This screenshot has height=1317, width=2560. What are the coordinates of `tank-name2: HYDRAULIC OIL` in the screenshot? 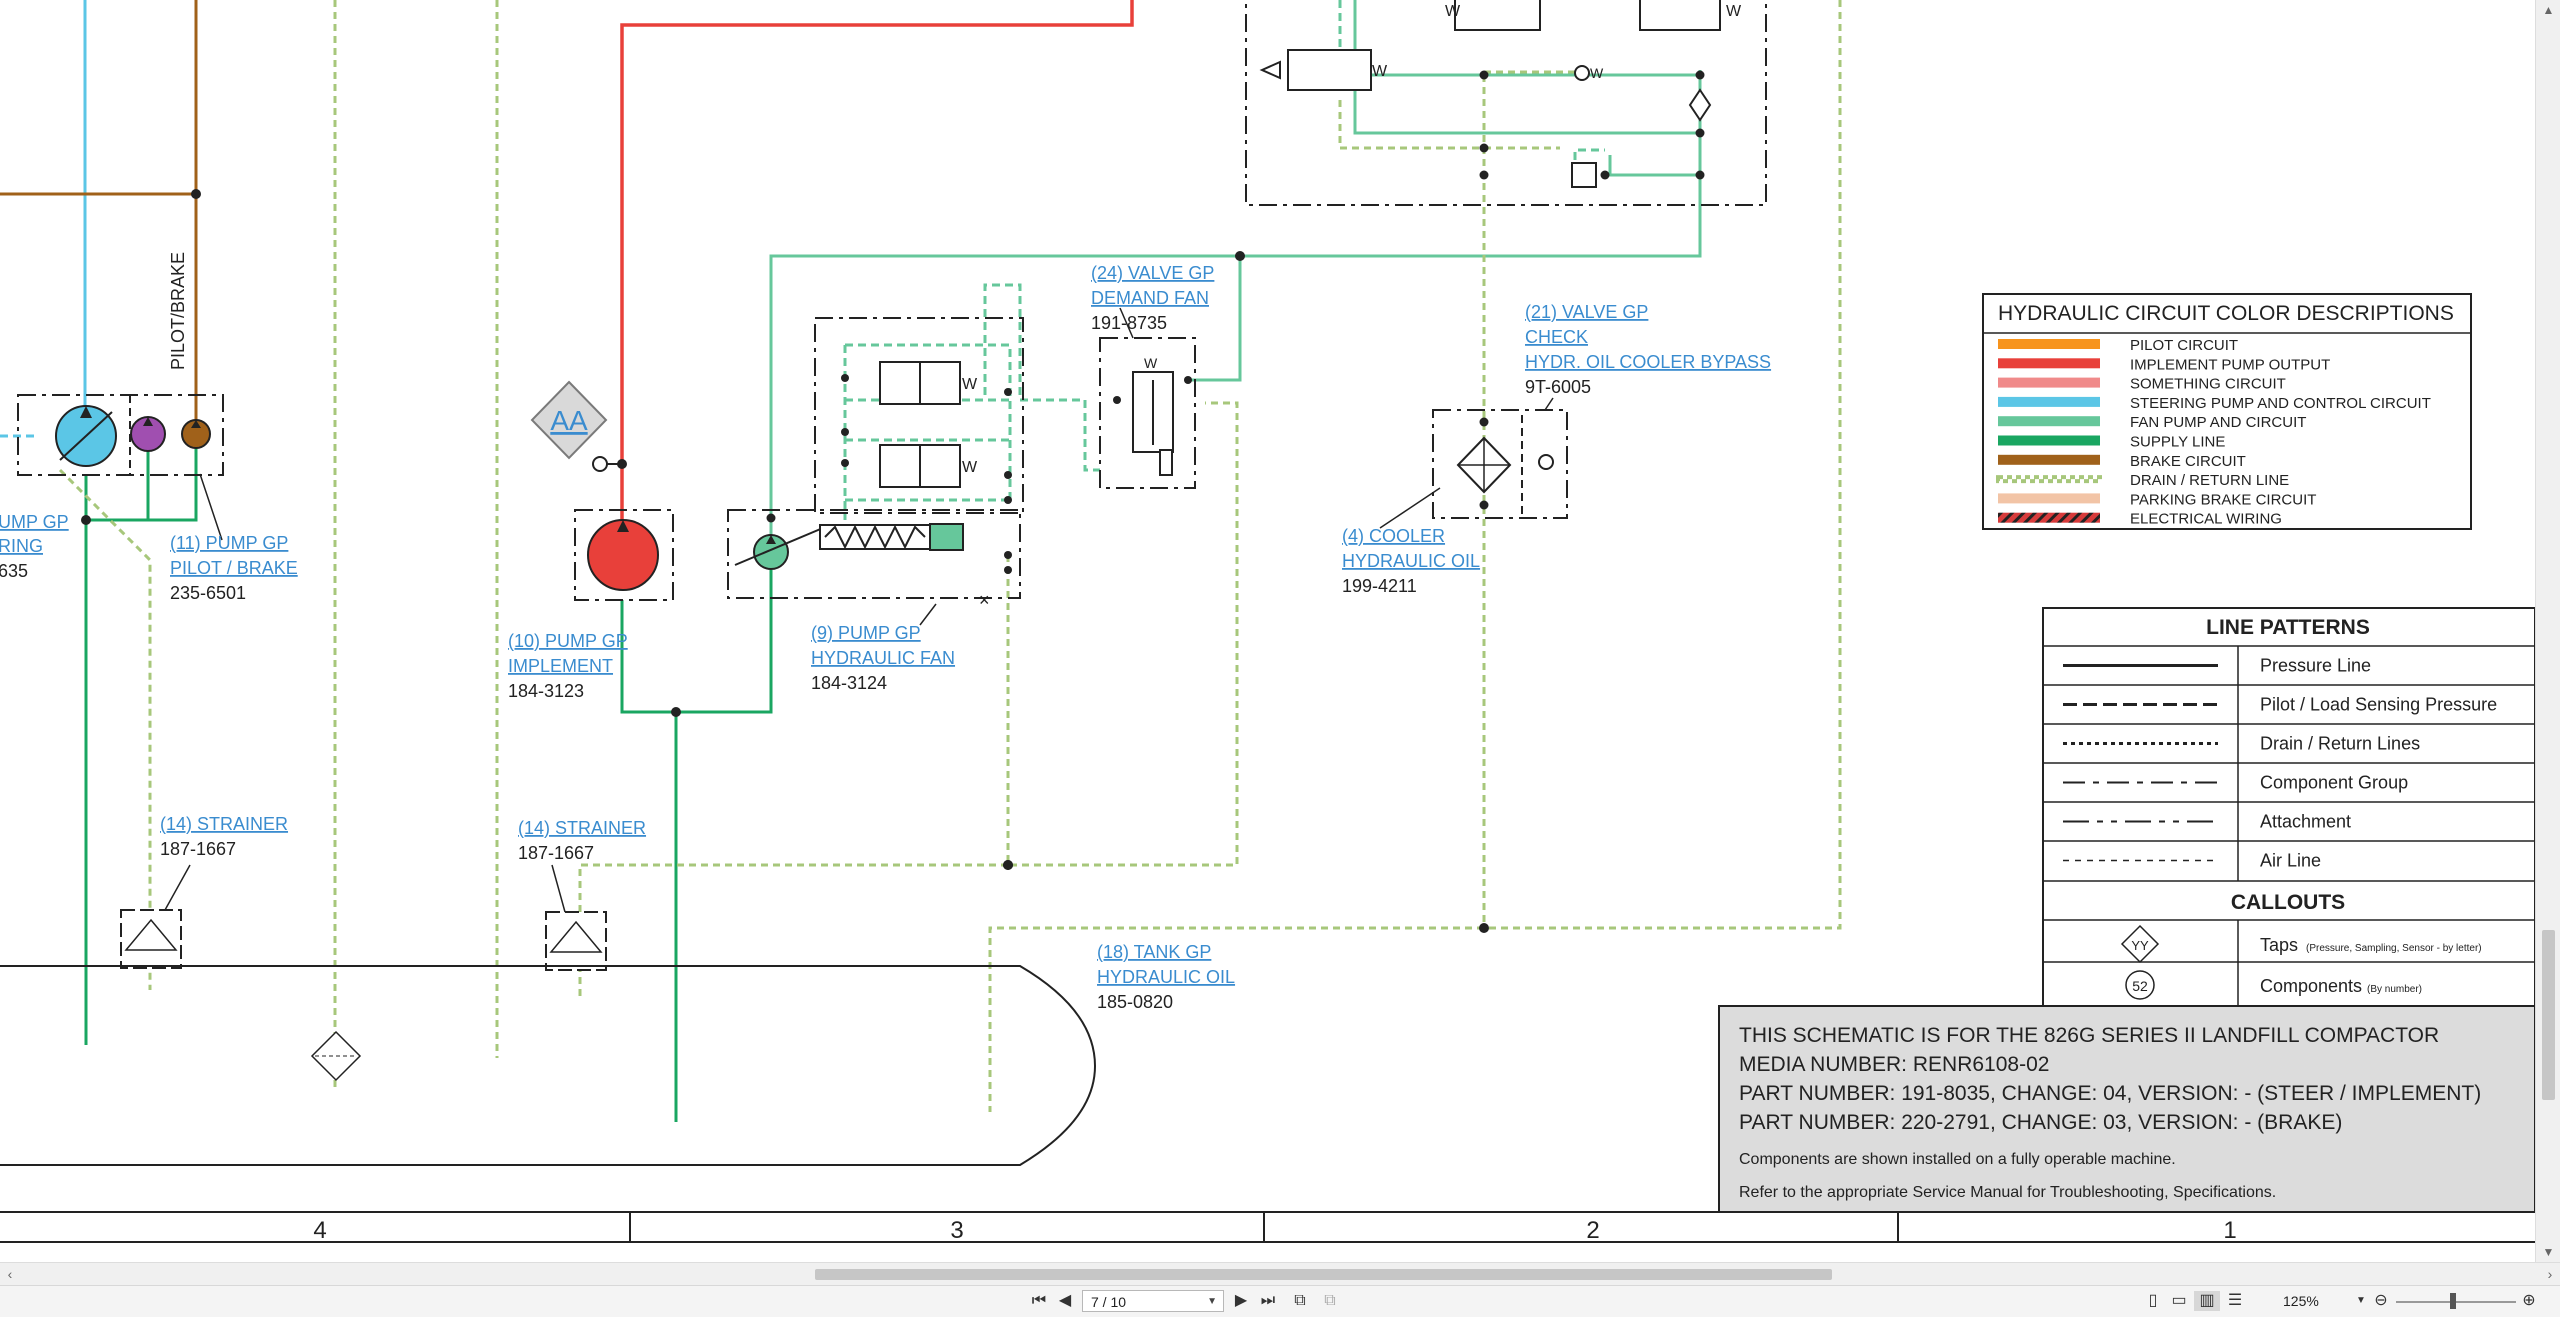 It's located at (1166, 977).